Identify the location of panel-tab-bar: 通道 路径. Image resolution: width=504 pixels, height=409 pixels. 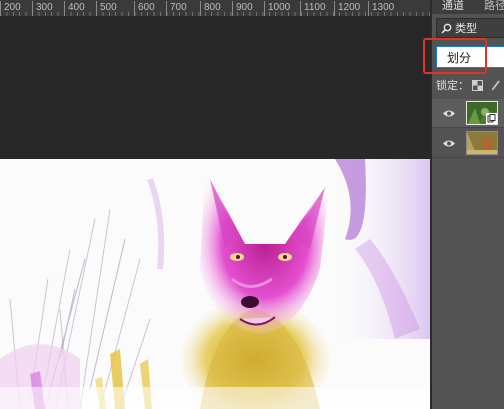
(468, 7).